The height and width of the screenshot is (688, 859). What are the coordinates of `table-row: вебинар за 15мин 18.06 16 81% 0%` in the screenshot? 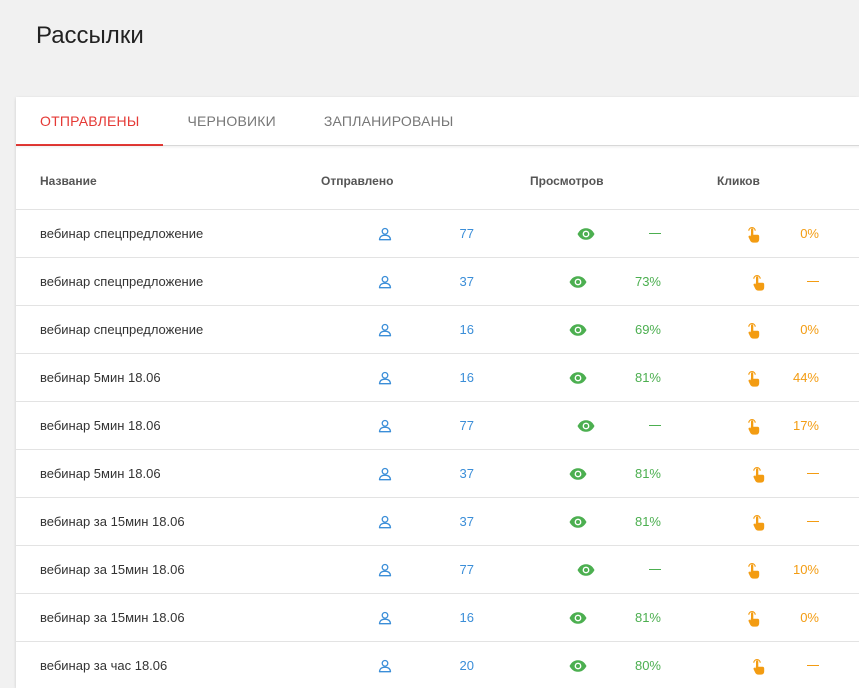 It's located at (437, 618).